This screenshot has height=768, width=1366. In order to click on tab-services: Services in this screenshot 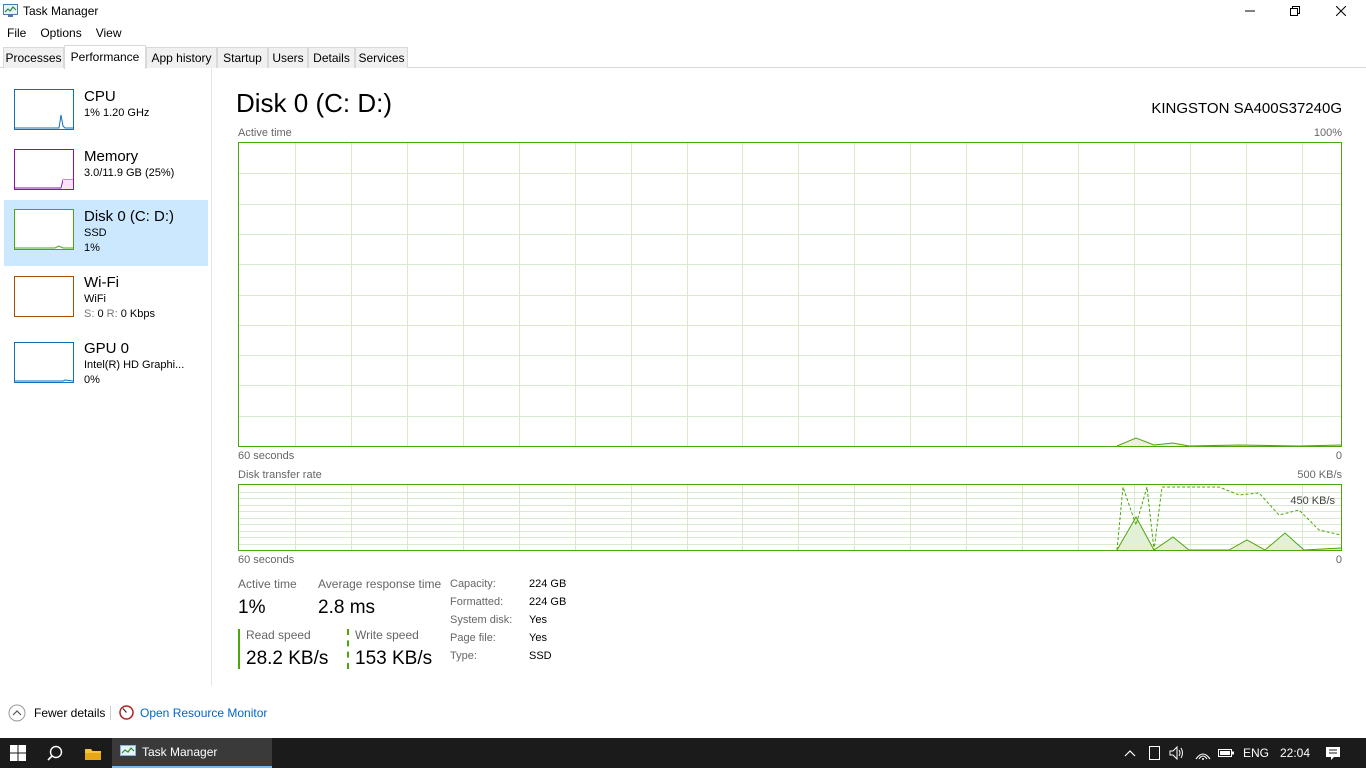, I will do `click(381, 57)`.